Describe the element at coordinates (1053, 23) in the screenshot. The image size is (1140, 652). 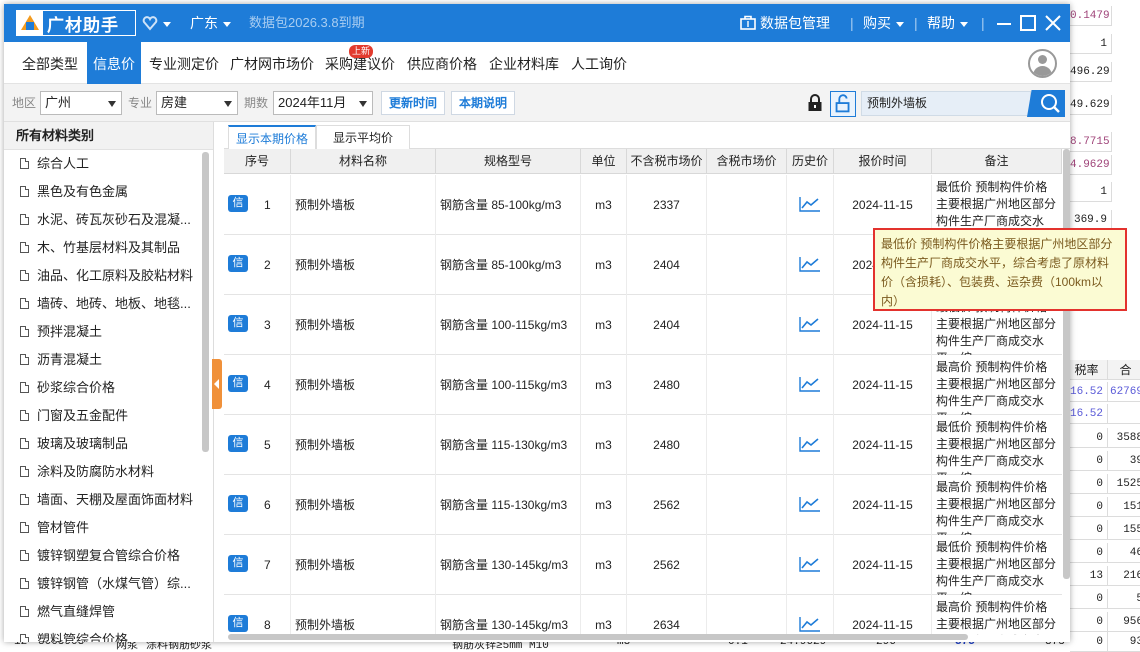
I see `close-button` at that location.